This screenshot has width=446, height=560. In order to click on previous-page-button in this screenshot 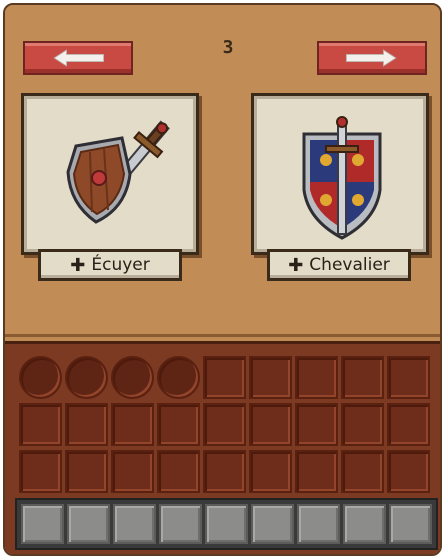, I will do `click(78, 58)`.